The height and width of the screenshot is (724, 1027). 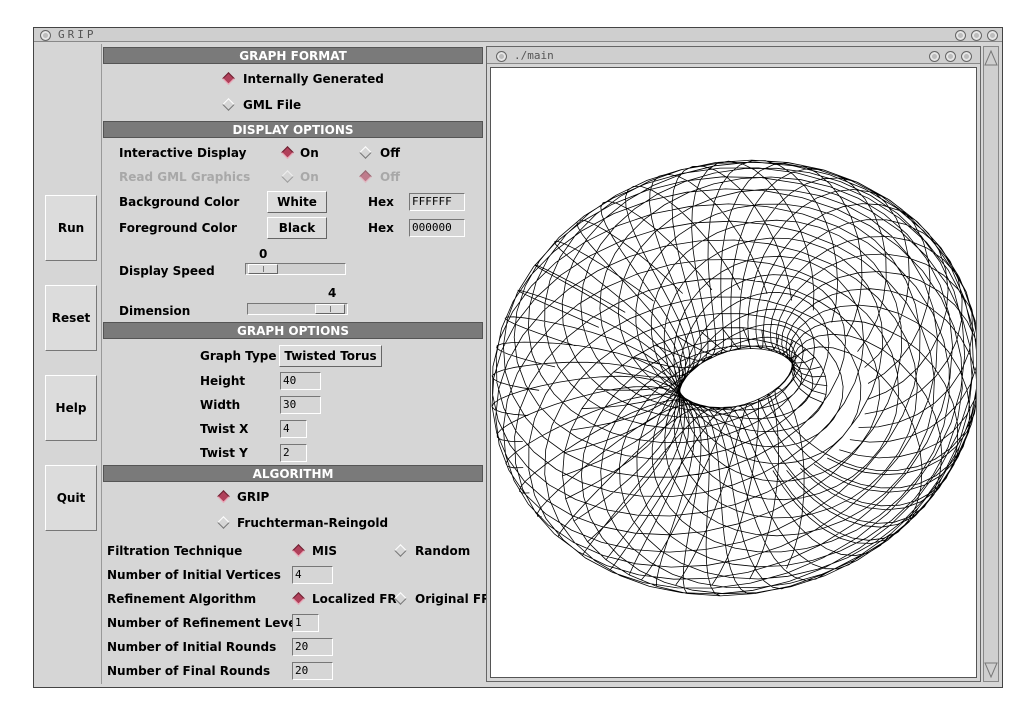 I want to click on interactive-on-label: On, so click(x=309, y=153).